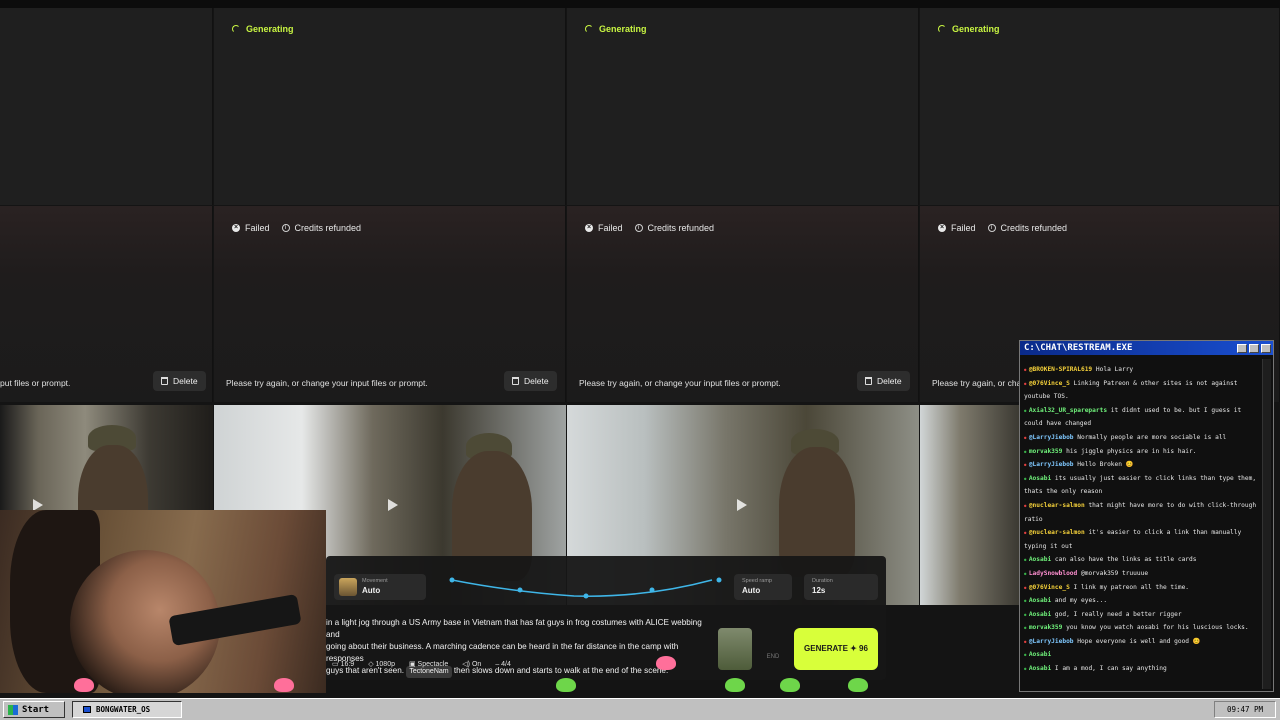  I want to click on chat-username: LadySnowblood, so click(1053, 573).